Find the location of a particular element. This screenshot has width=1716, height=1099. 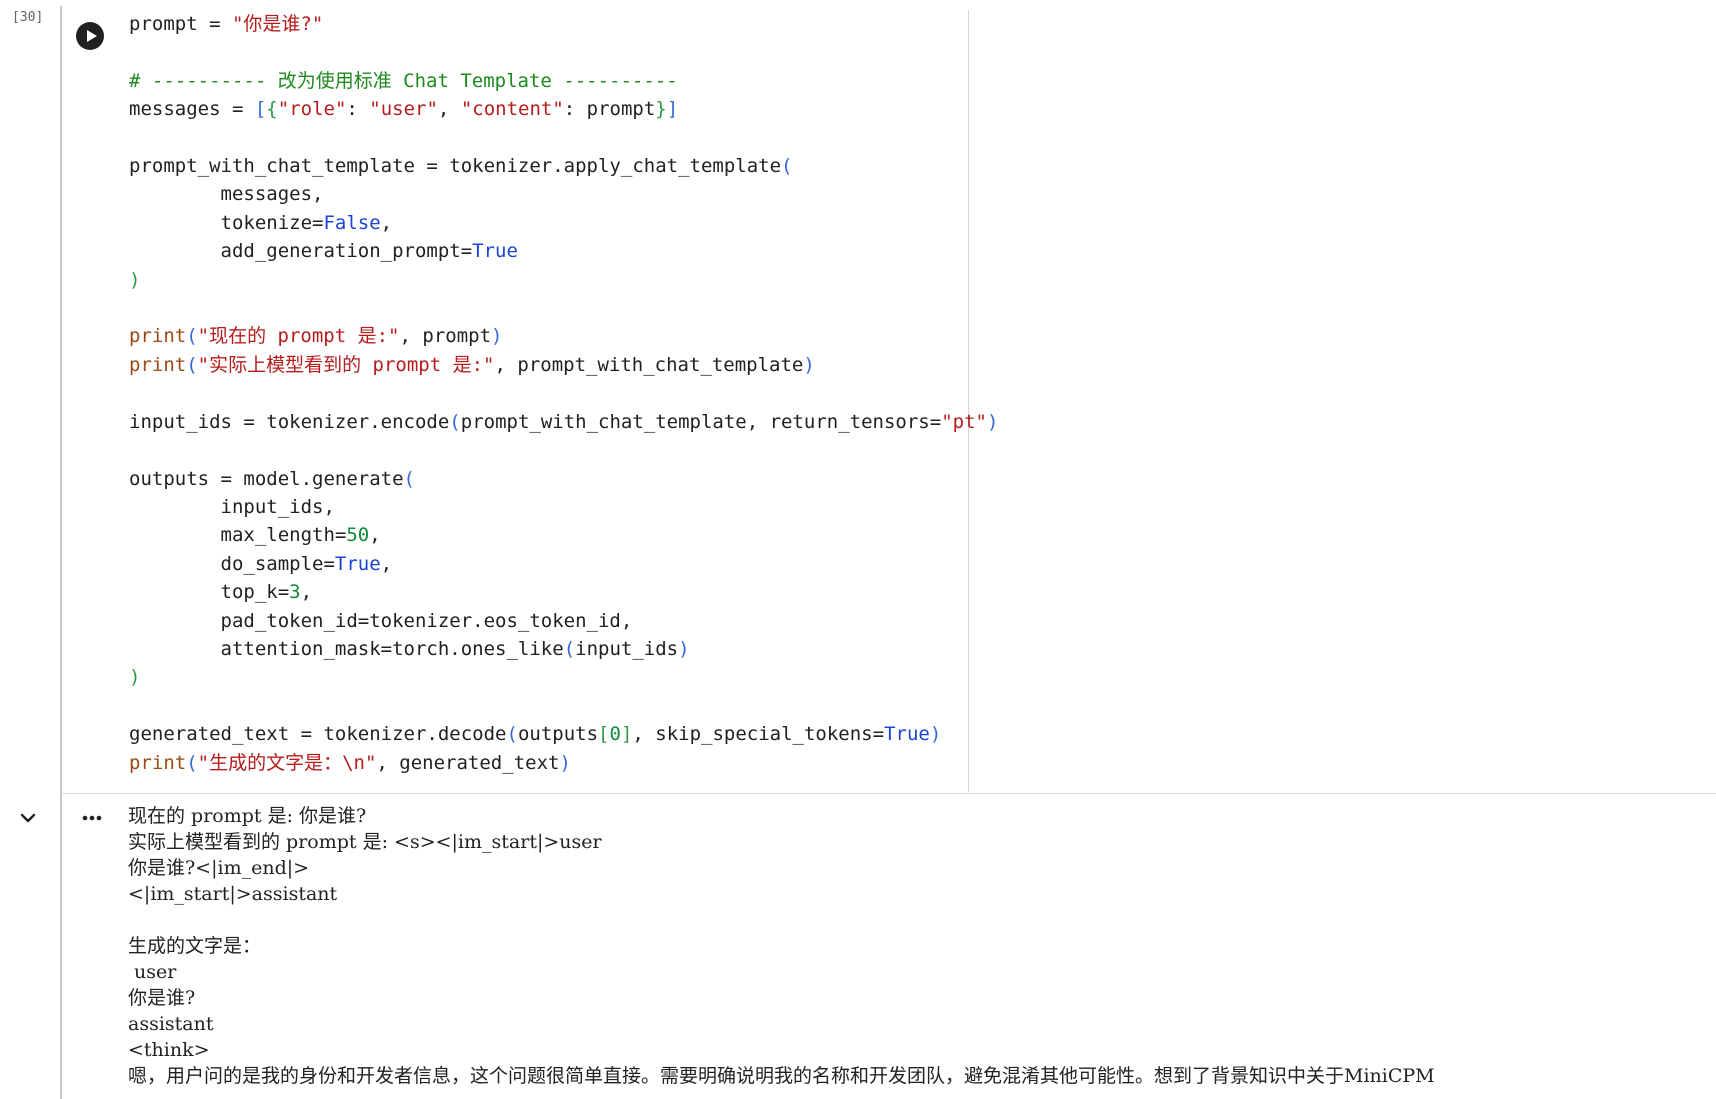

output-line: user is located at coordinates (152, 972).